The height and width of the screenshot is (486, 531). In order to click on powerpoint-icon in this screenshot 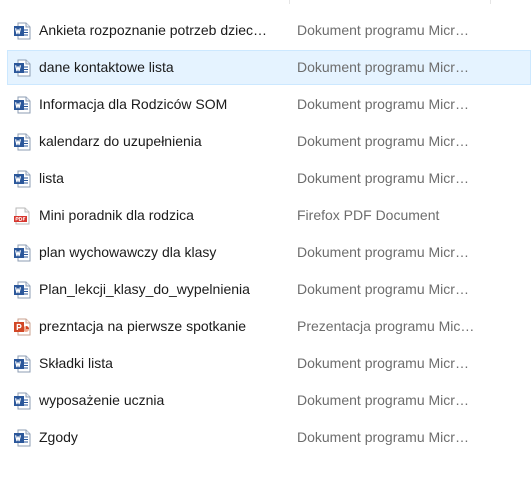, I will do `click(22, 327)`.